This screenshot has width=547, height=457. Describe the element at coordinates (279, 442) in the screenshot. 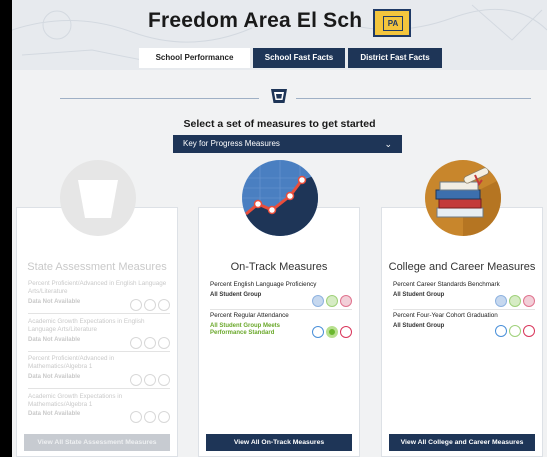

I see `view-all-on-track-button: View All On-Track Measures` at that location.